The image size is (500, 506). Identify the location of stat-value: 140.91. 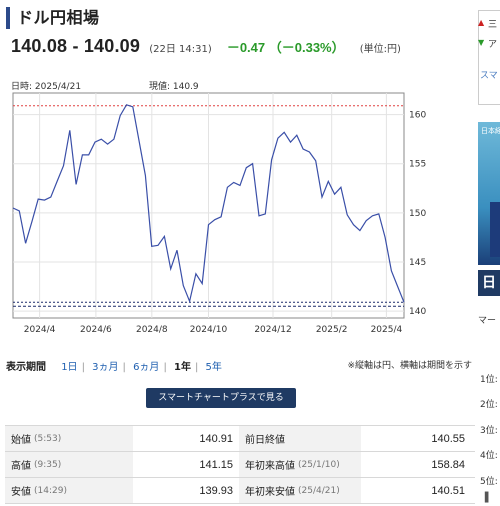
(216, 438).